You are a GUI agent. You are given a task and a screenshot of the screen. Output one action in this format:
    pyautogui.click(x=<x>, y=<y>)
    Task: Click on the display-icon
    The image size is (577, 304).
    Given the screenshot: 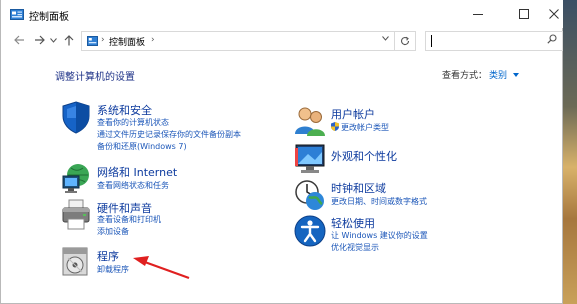 What is the action you would take?
    pyautogui.click(x=310, y=159)
    